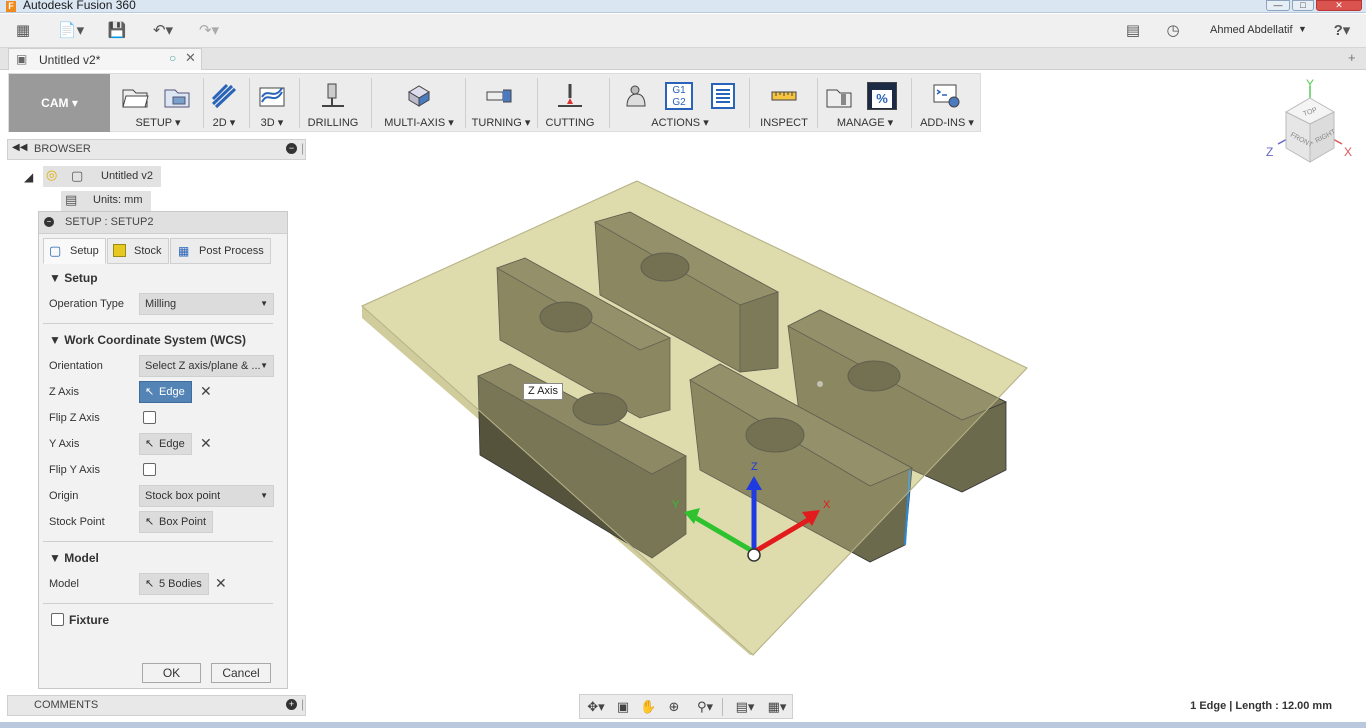 The height and width of the screenshot is (728, 1366). Describe the element at coordinates (777, 707) in the screenshot. I see `grid-settings-icon: ▦▾` at that location.